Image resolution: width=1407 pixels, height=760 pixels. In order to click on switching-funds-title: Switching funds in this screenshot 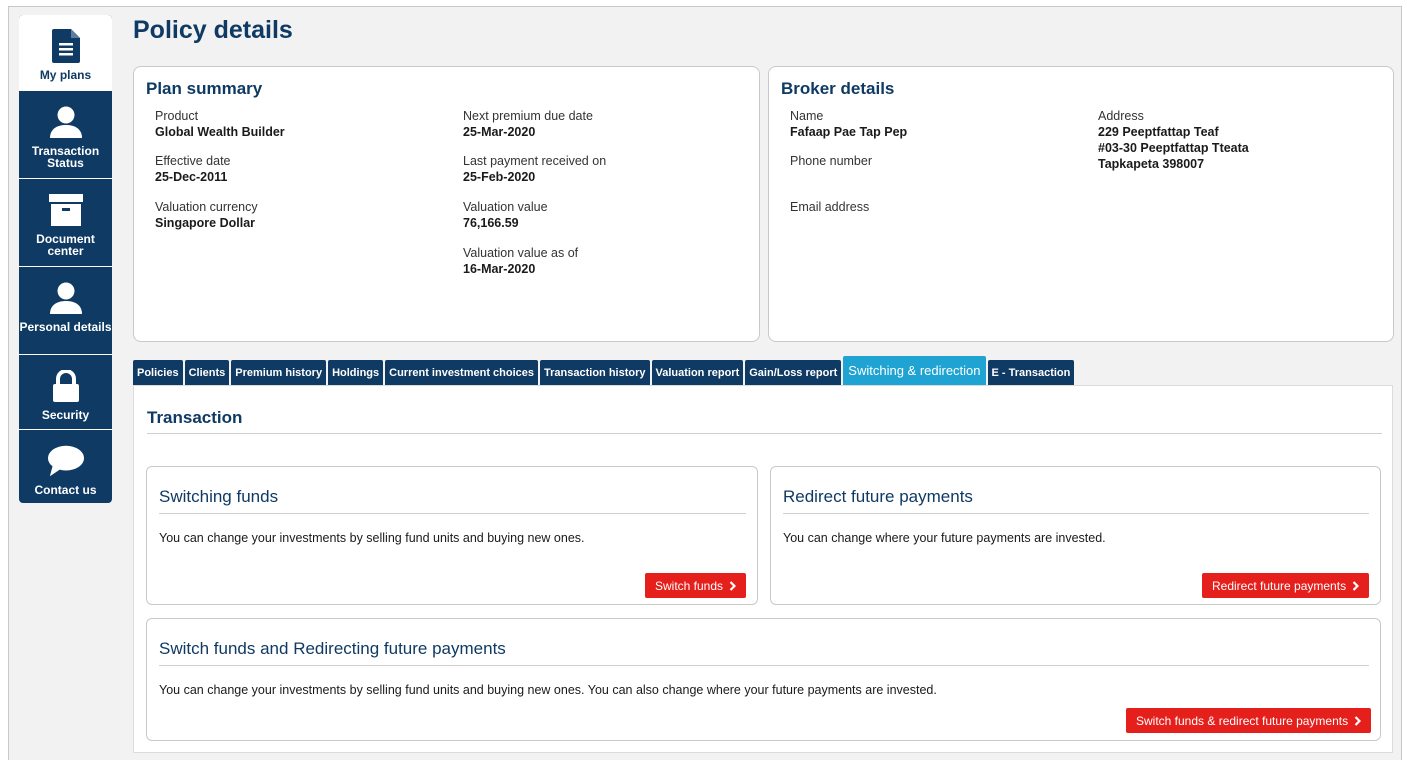, I will do `click(219, 496)`.